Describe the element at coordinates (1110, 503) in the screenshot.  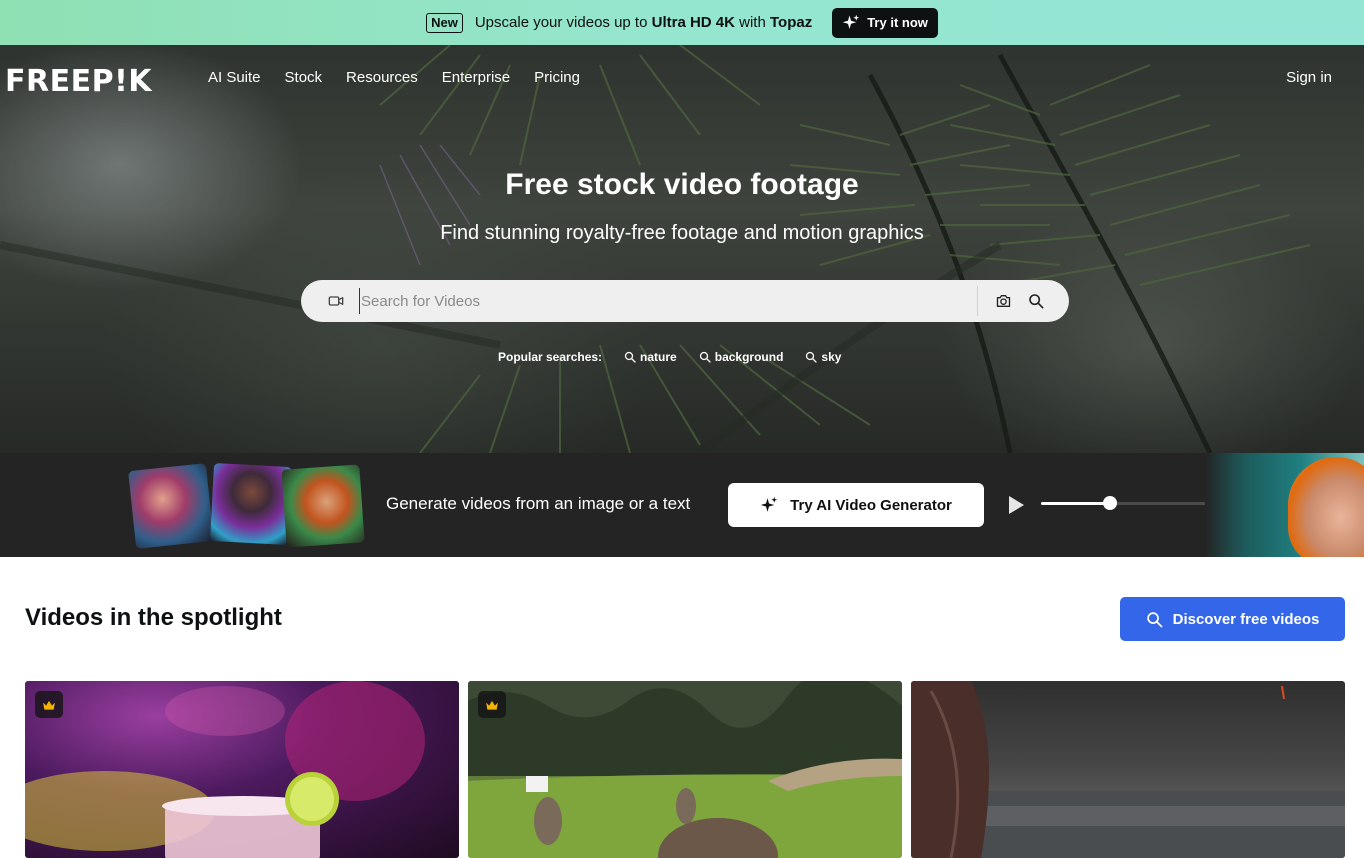
I see `progress-handle` at that location.